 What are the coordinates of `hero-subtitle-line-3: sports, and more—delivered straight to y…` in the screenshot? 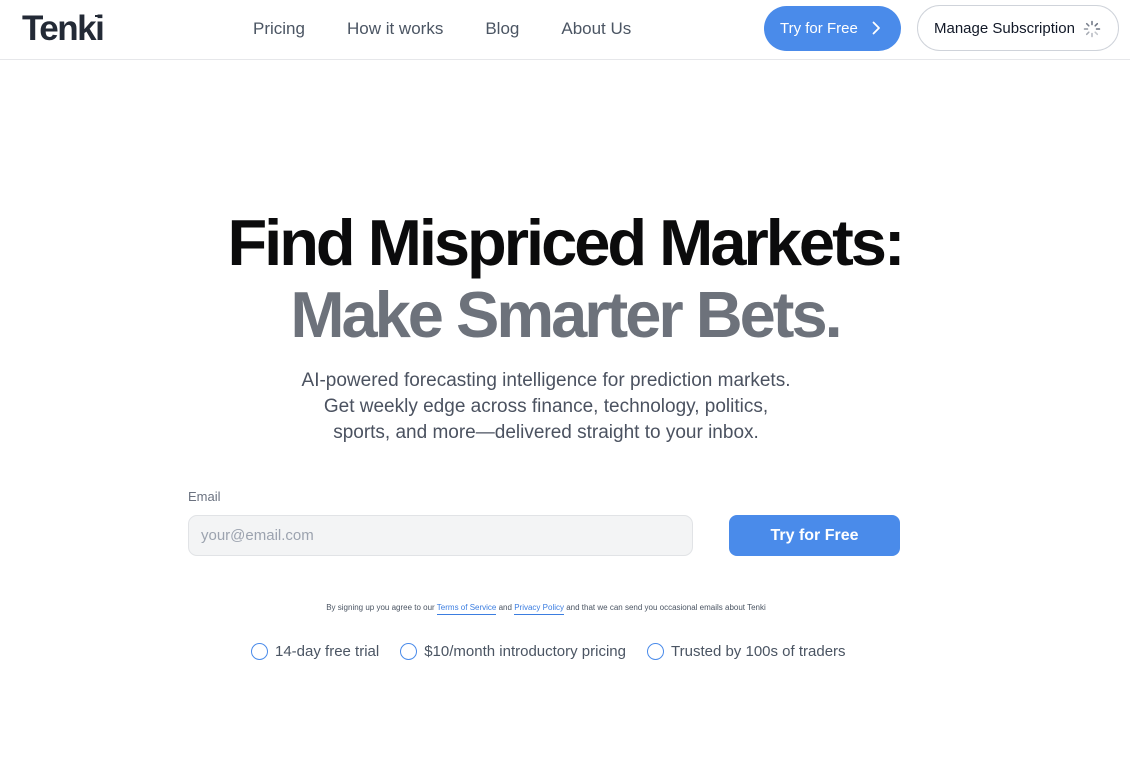 It's located at (546, 432).